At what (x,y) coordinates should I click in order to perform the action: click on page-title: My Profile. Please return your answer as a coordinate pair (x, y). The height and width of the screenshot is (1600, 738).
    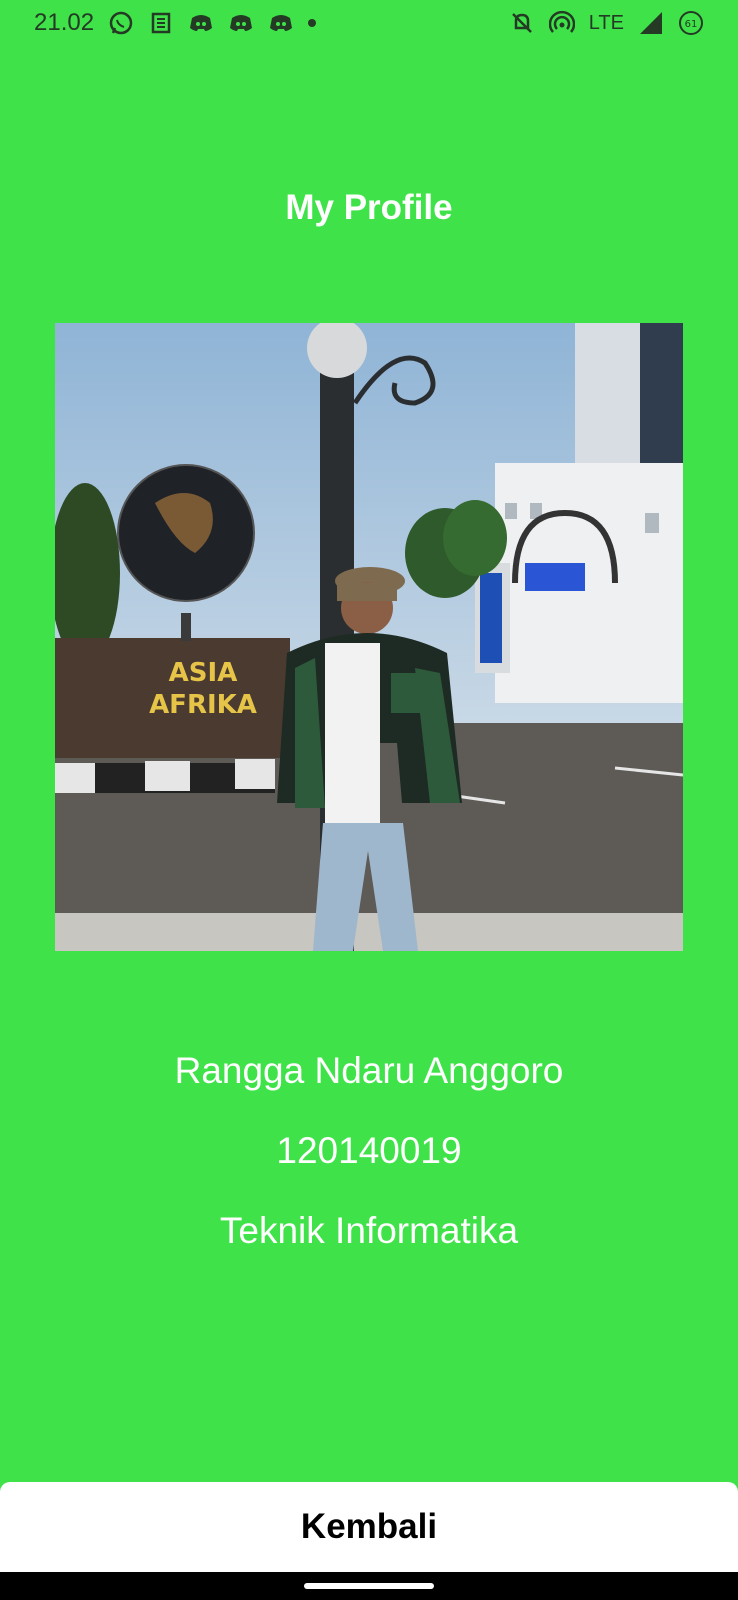
    Looking at the image, I should click on (369, 207).